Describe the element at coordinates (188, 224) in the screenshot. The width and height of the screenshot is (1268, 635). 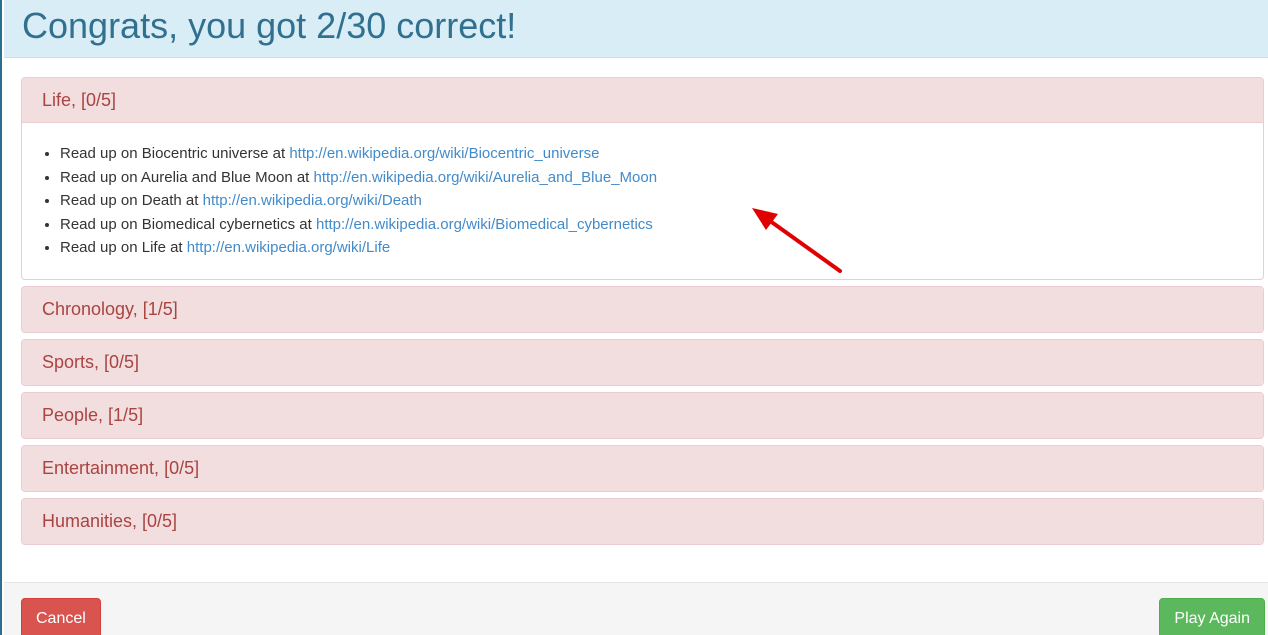
I see `list-item-text: Read up on Biomedical cybernetics at` at that location.